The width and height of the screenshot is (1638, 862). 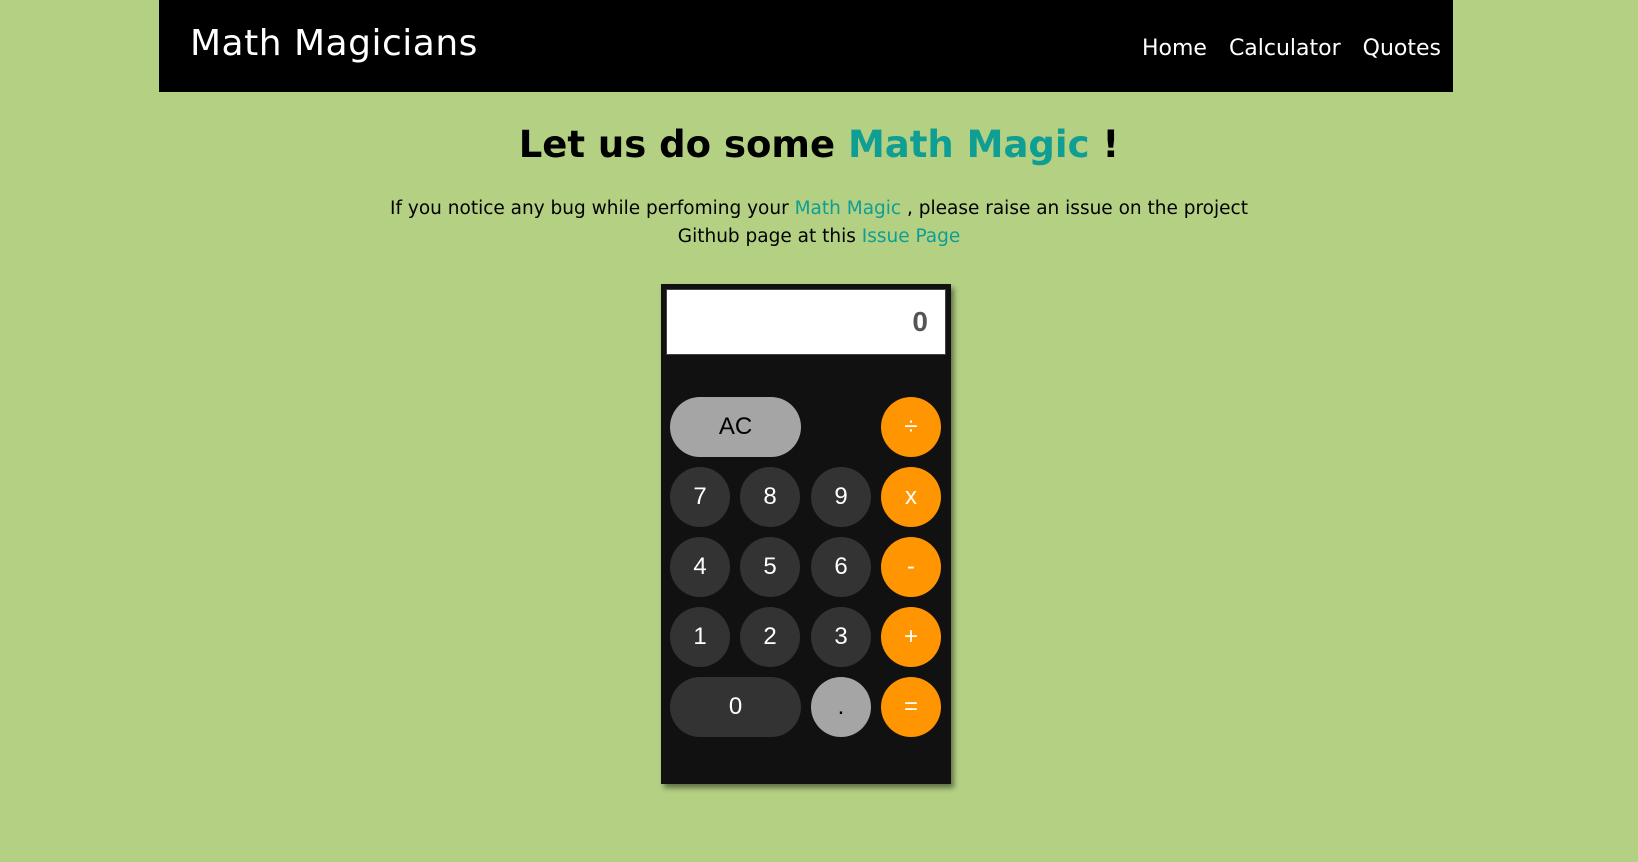 I want to click on digit-5-button: 5, so click(x=770, y=567).